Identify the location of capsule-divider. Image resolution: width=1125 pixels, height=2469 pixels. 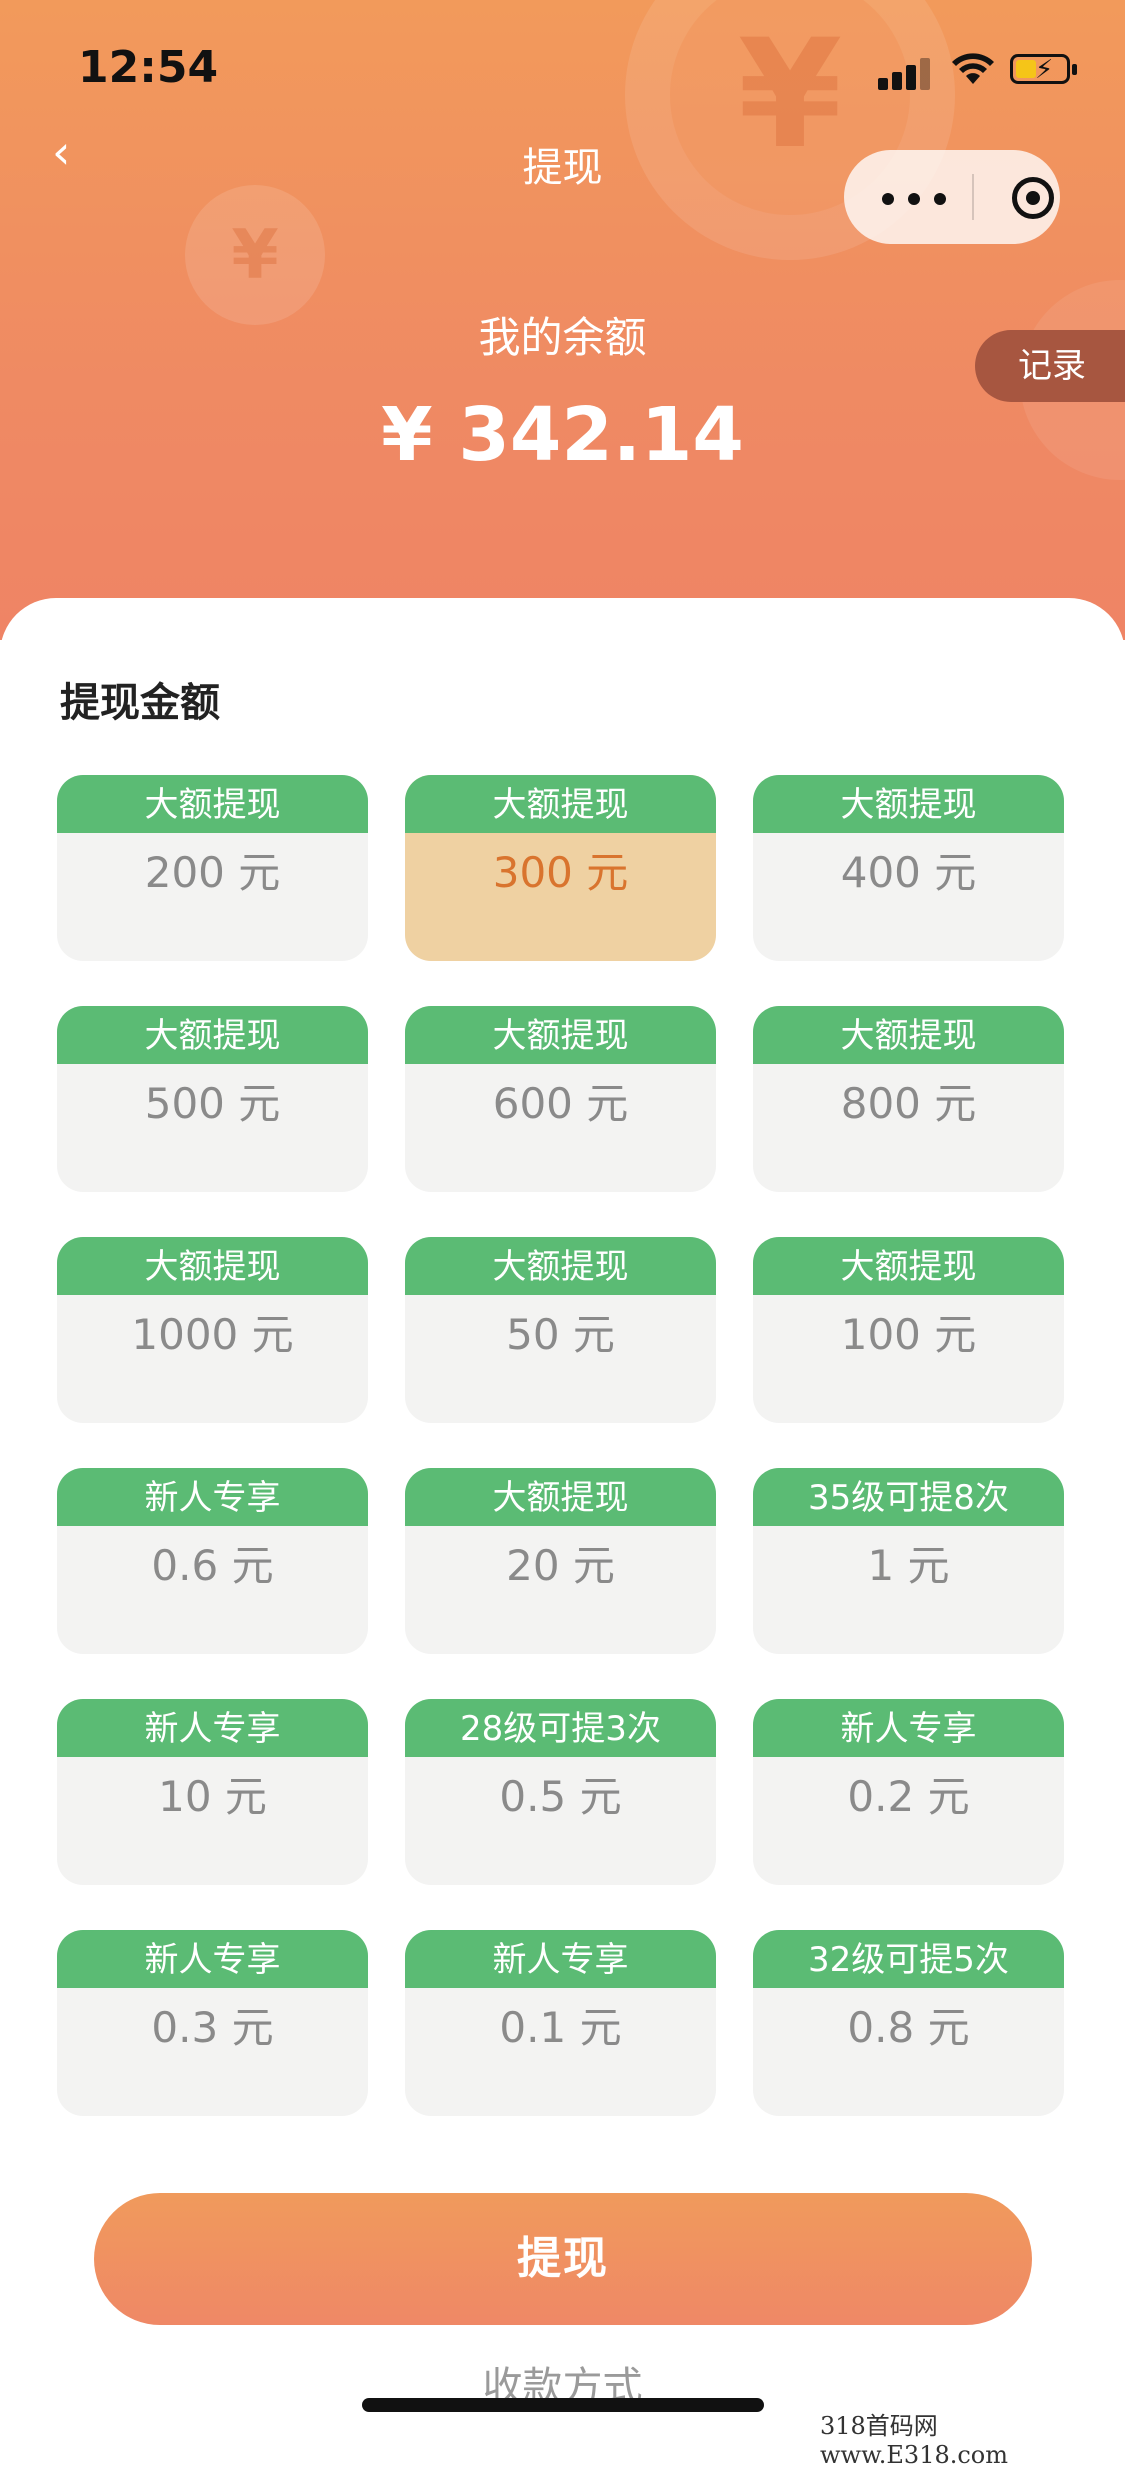
(973, 197).